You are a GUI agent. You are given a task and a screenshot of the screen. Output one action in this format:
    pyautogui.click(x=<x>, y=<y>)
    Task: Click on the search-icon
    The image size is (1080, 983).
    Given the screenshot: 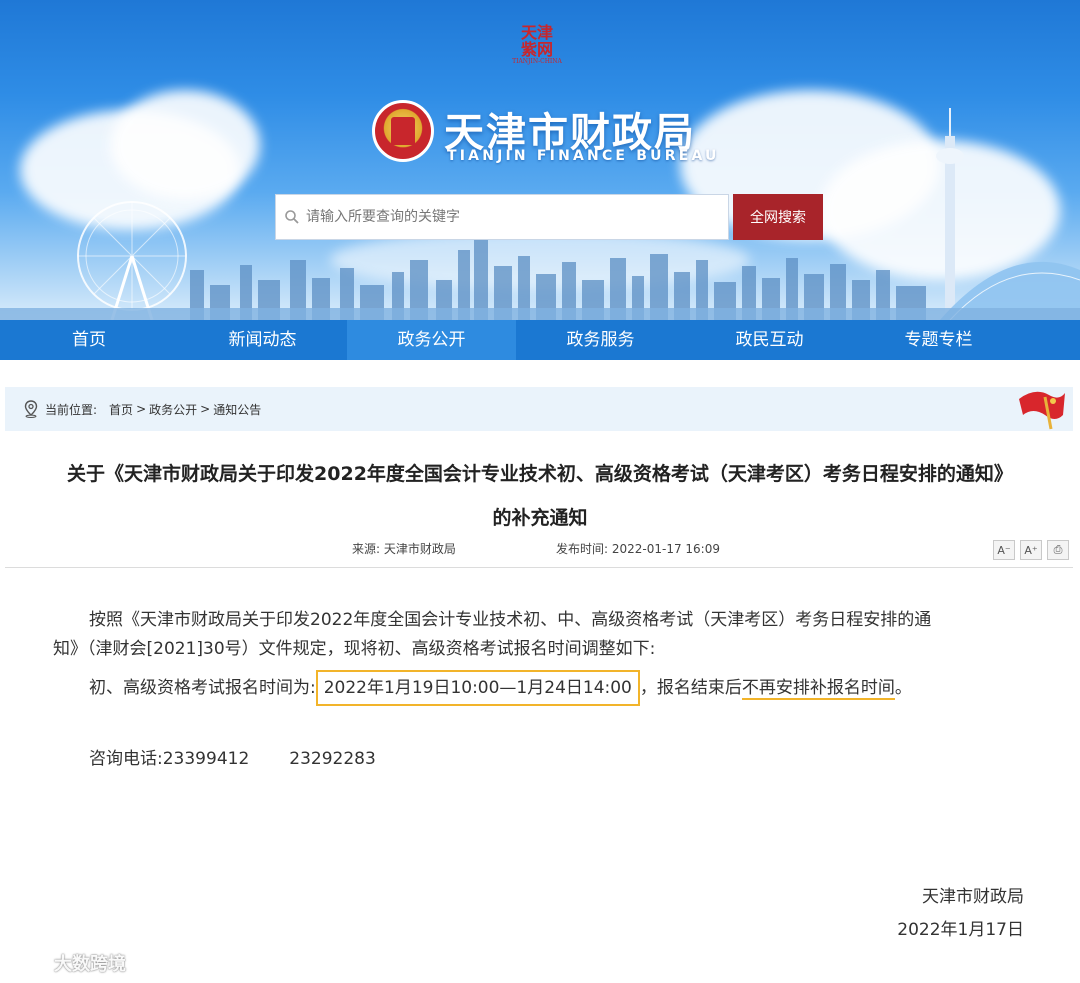 What is the action you would take?
    pyautogui.click(x=292, y=217)
    